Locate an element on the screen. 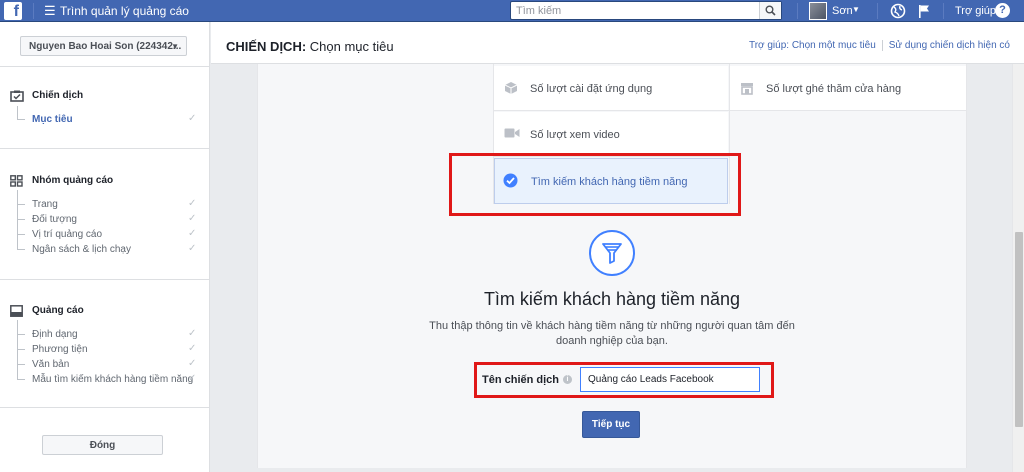 Image resolution: width=1024 pixels, height=472 pixels. funnel-icon is located at coordinates (612, 253).